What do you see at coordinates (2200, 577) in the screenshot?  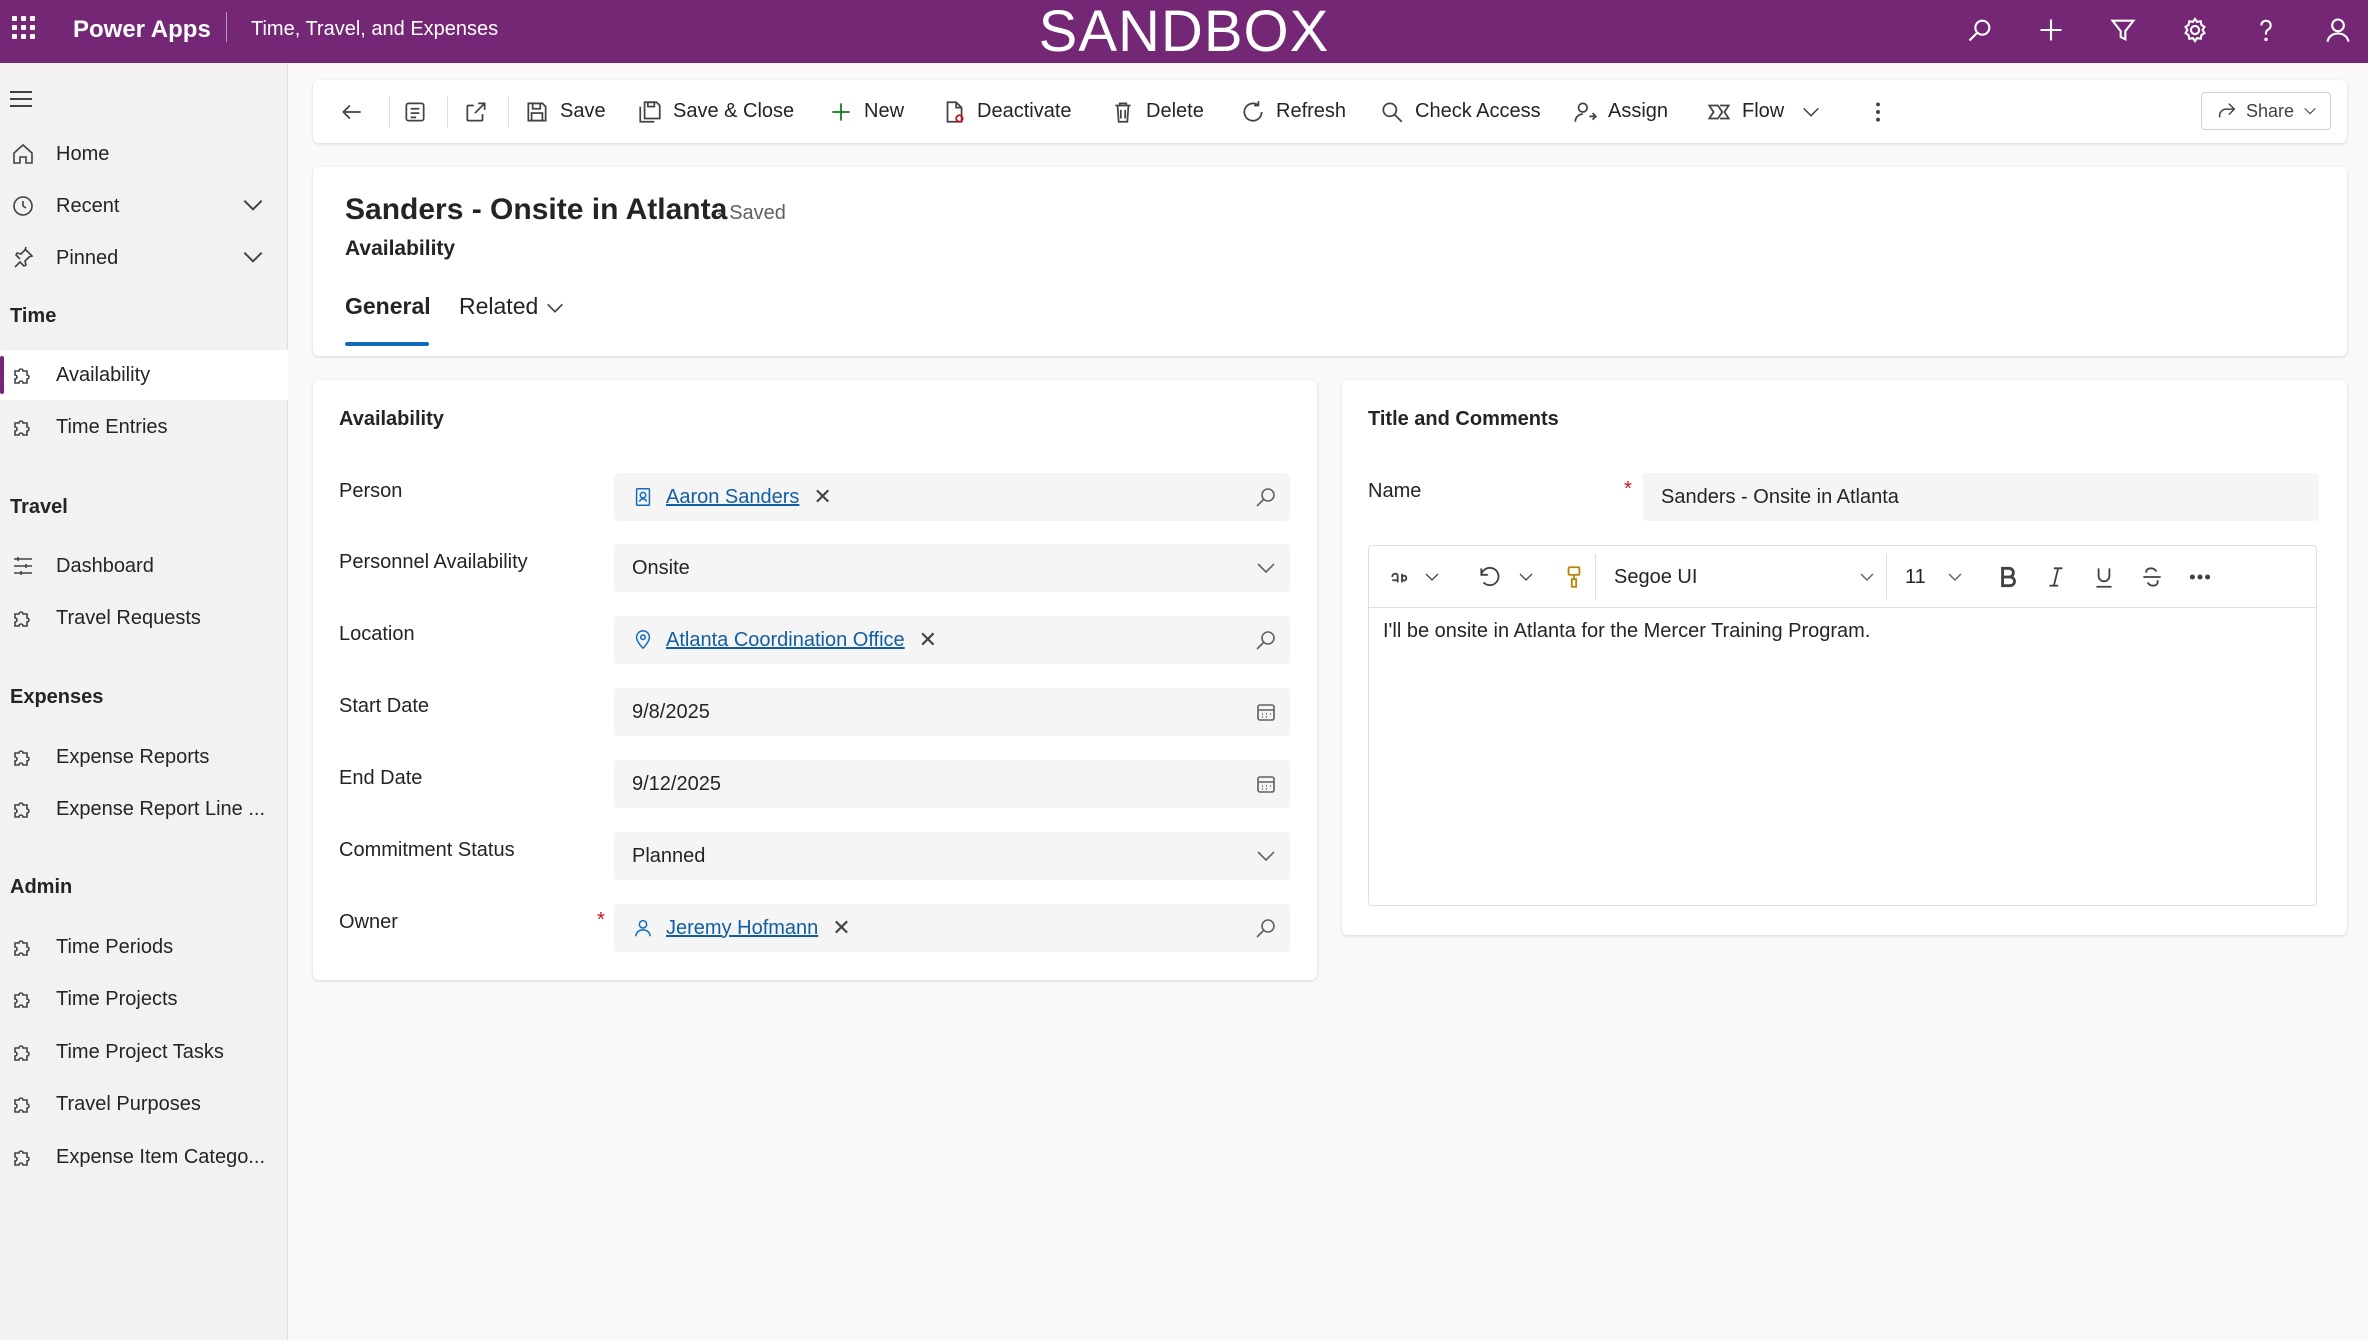 I see `more-formatting-button` at bounding box center [2200, 577].